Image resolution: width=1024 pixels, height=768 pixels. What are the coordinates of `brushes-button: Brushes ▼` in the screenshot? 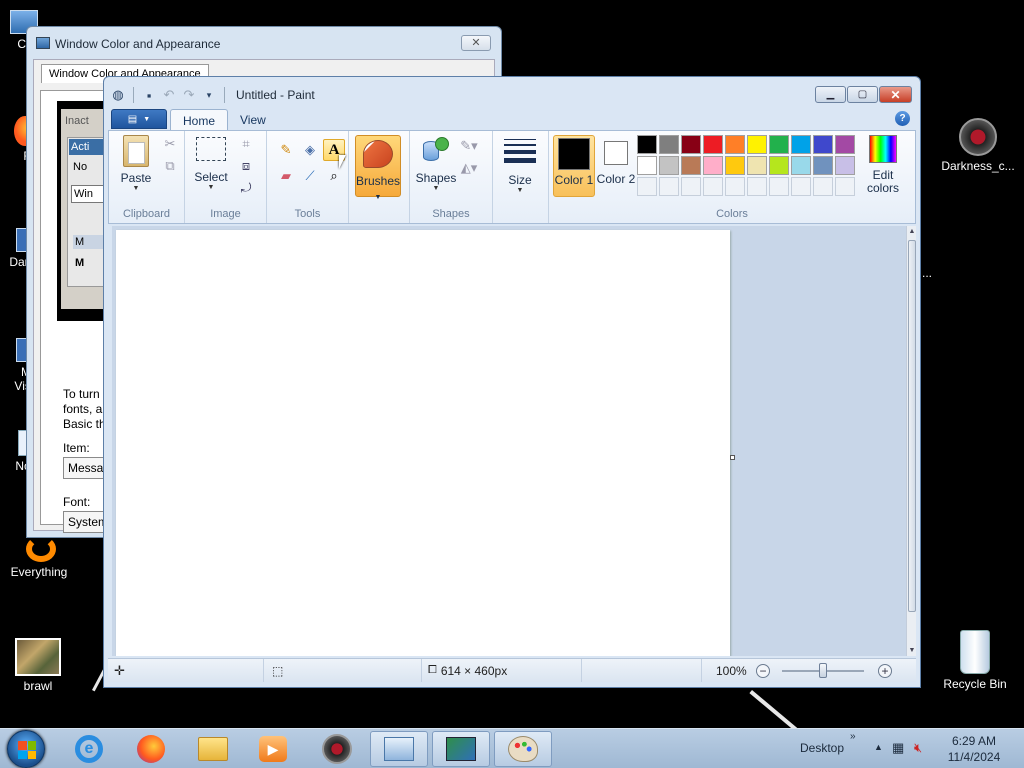 It's located at (378, 168).